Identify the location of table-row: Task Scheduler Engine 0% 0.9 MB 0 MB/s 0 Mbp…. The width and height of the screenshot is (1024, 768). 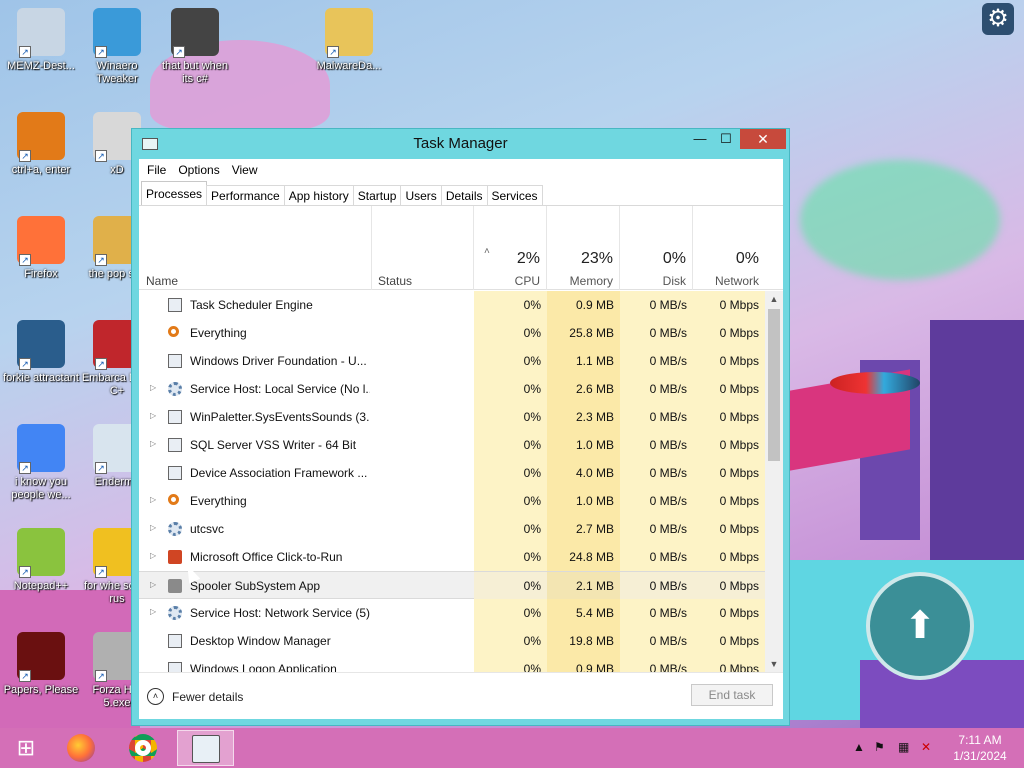
(452, 305).